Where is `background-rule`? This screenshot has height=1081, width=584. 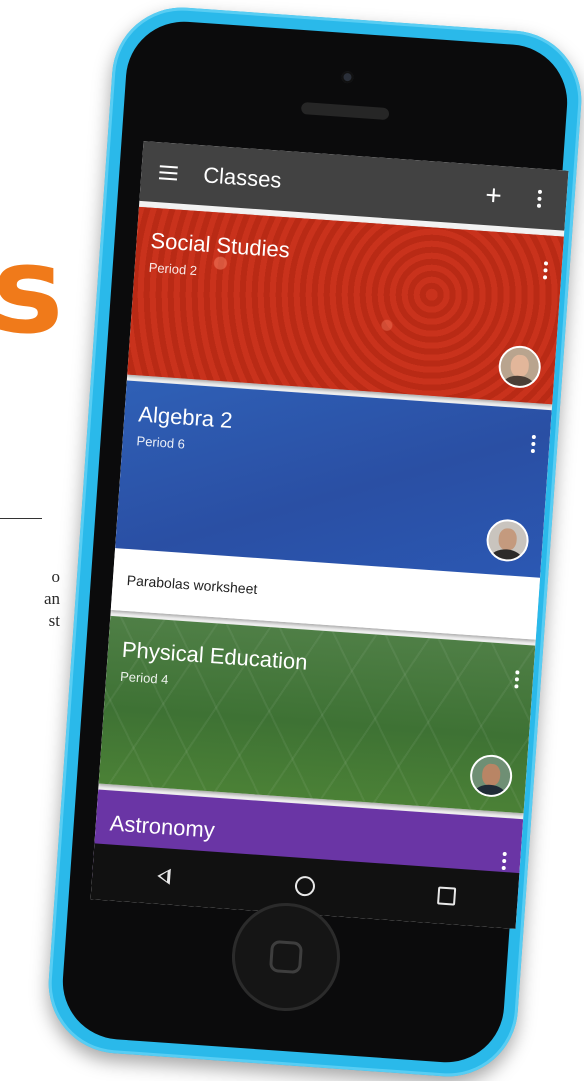
background-rule is located at coordinates (21, 518).